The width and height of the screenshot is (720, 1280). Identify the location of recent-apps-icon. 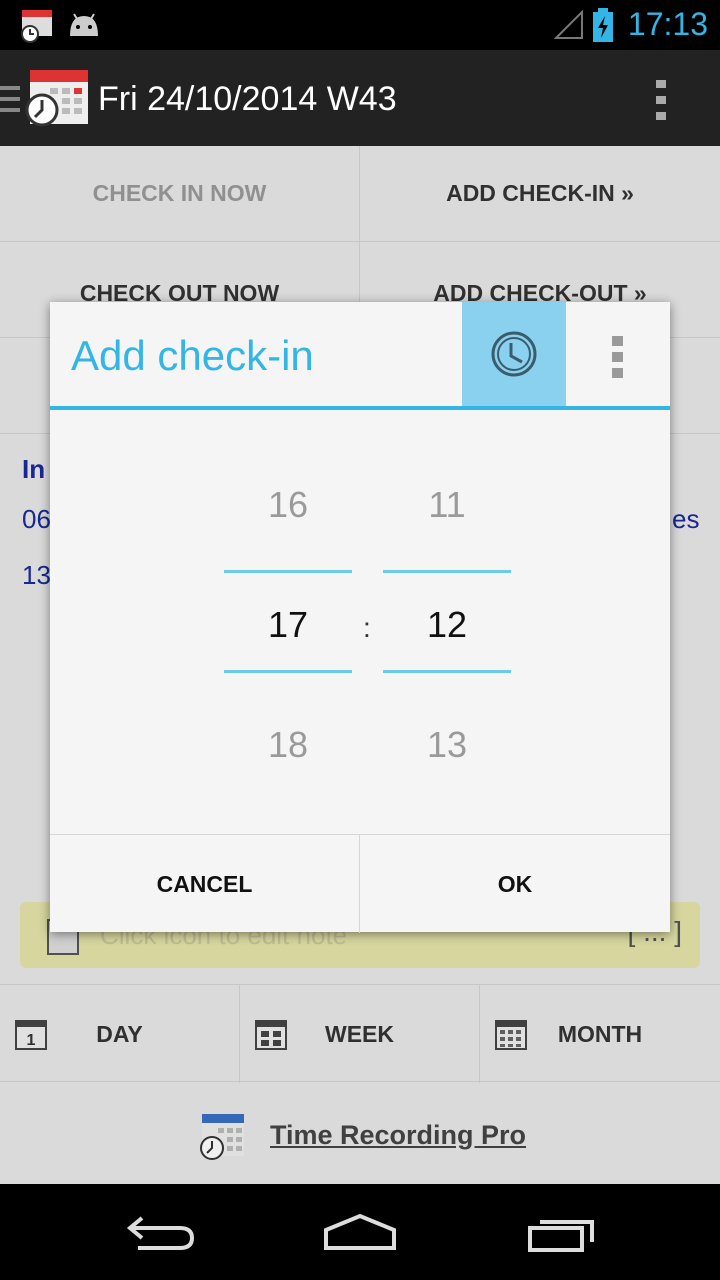
(562, 1234).